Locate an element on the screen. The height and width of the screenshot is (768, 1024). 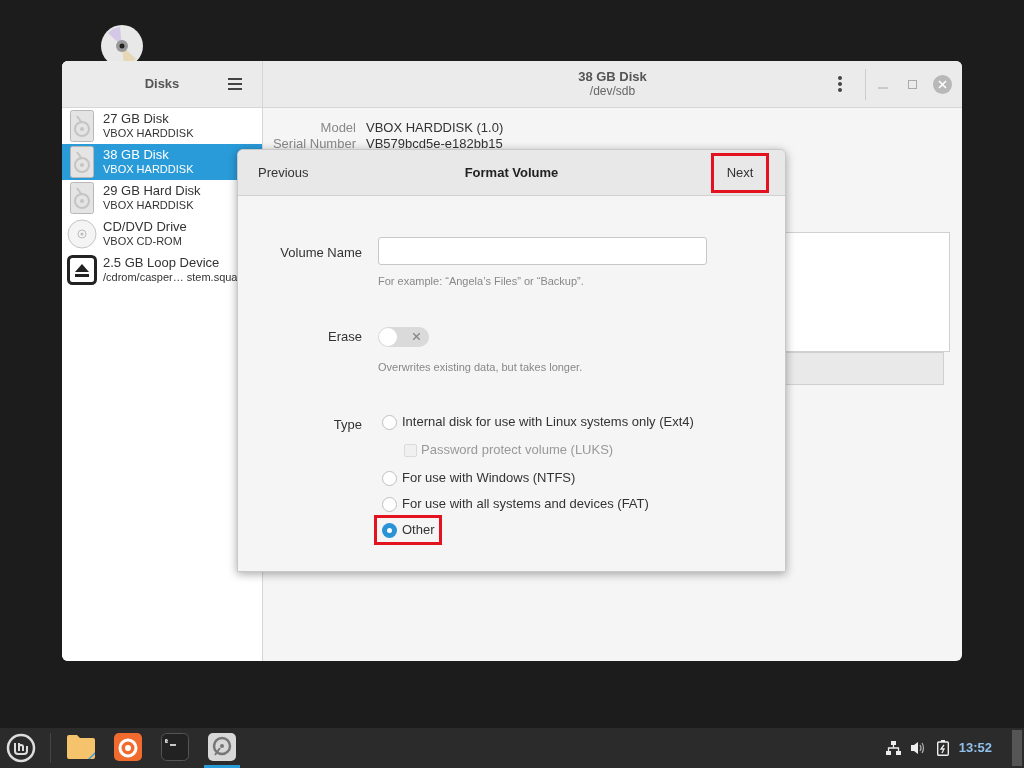
disk-name: 2.5 GB Loop Device is located at coordinates (162, 262).